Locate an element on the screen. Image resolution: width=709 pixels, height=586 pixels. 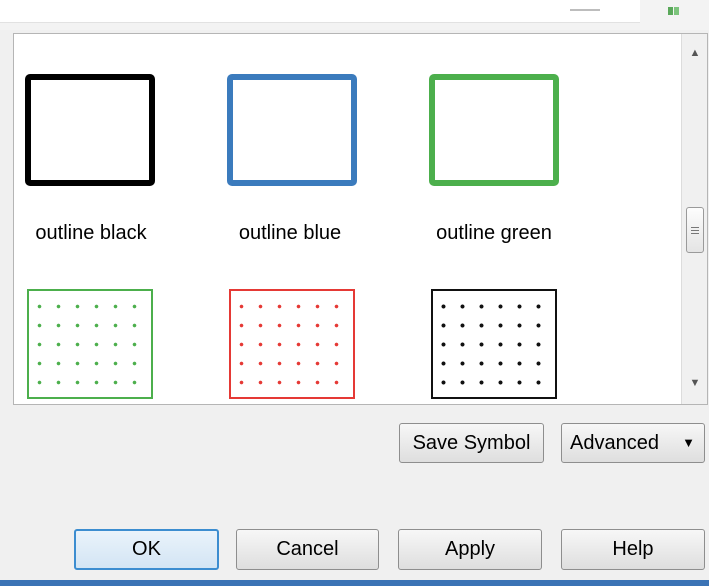
top-toolbar-area is located at coordinates (320, 11).